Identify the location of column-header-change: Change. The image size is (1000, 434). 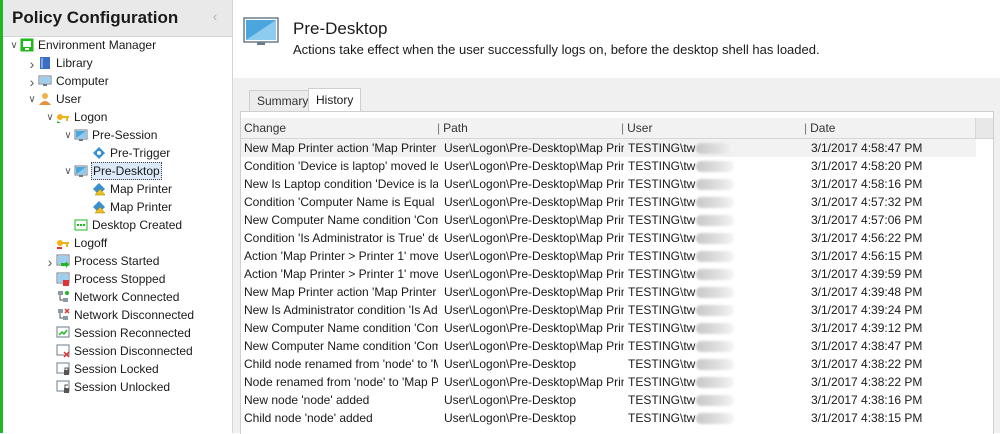
(265, 128).